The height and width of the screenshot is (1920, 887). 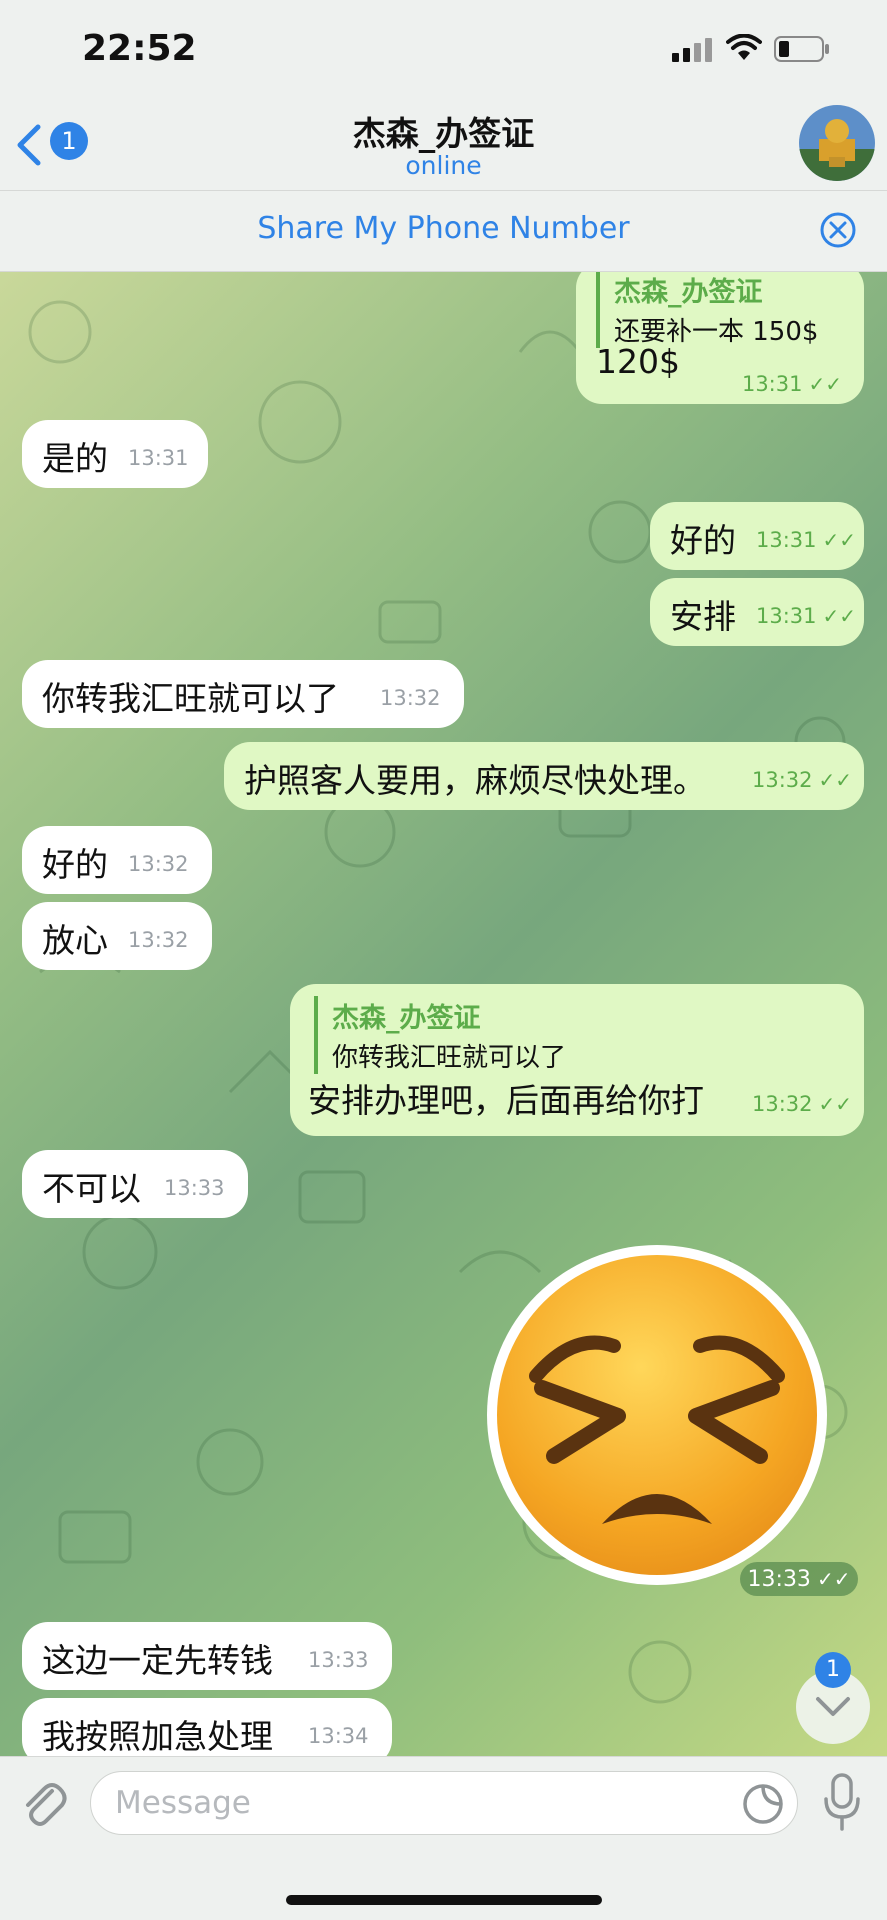 I want to click on message-text: 我按照加急处理, so click(x=157, y=1736).